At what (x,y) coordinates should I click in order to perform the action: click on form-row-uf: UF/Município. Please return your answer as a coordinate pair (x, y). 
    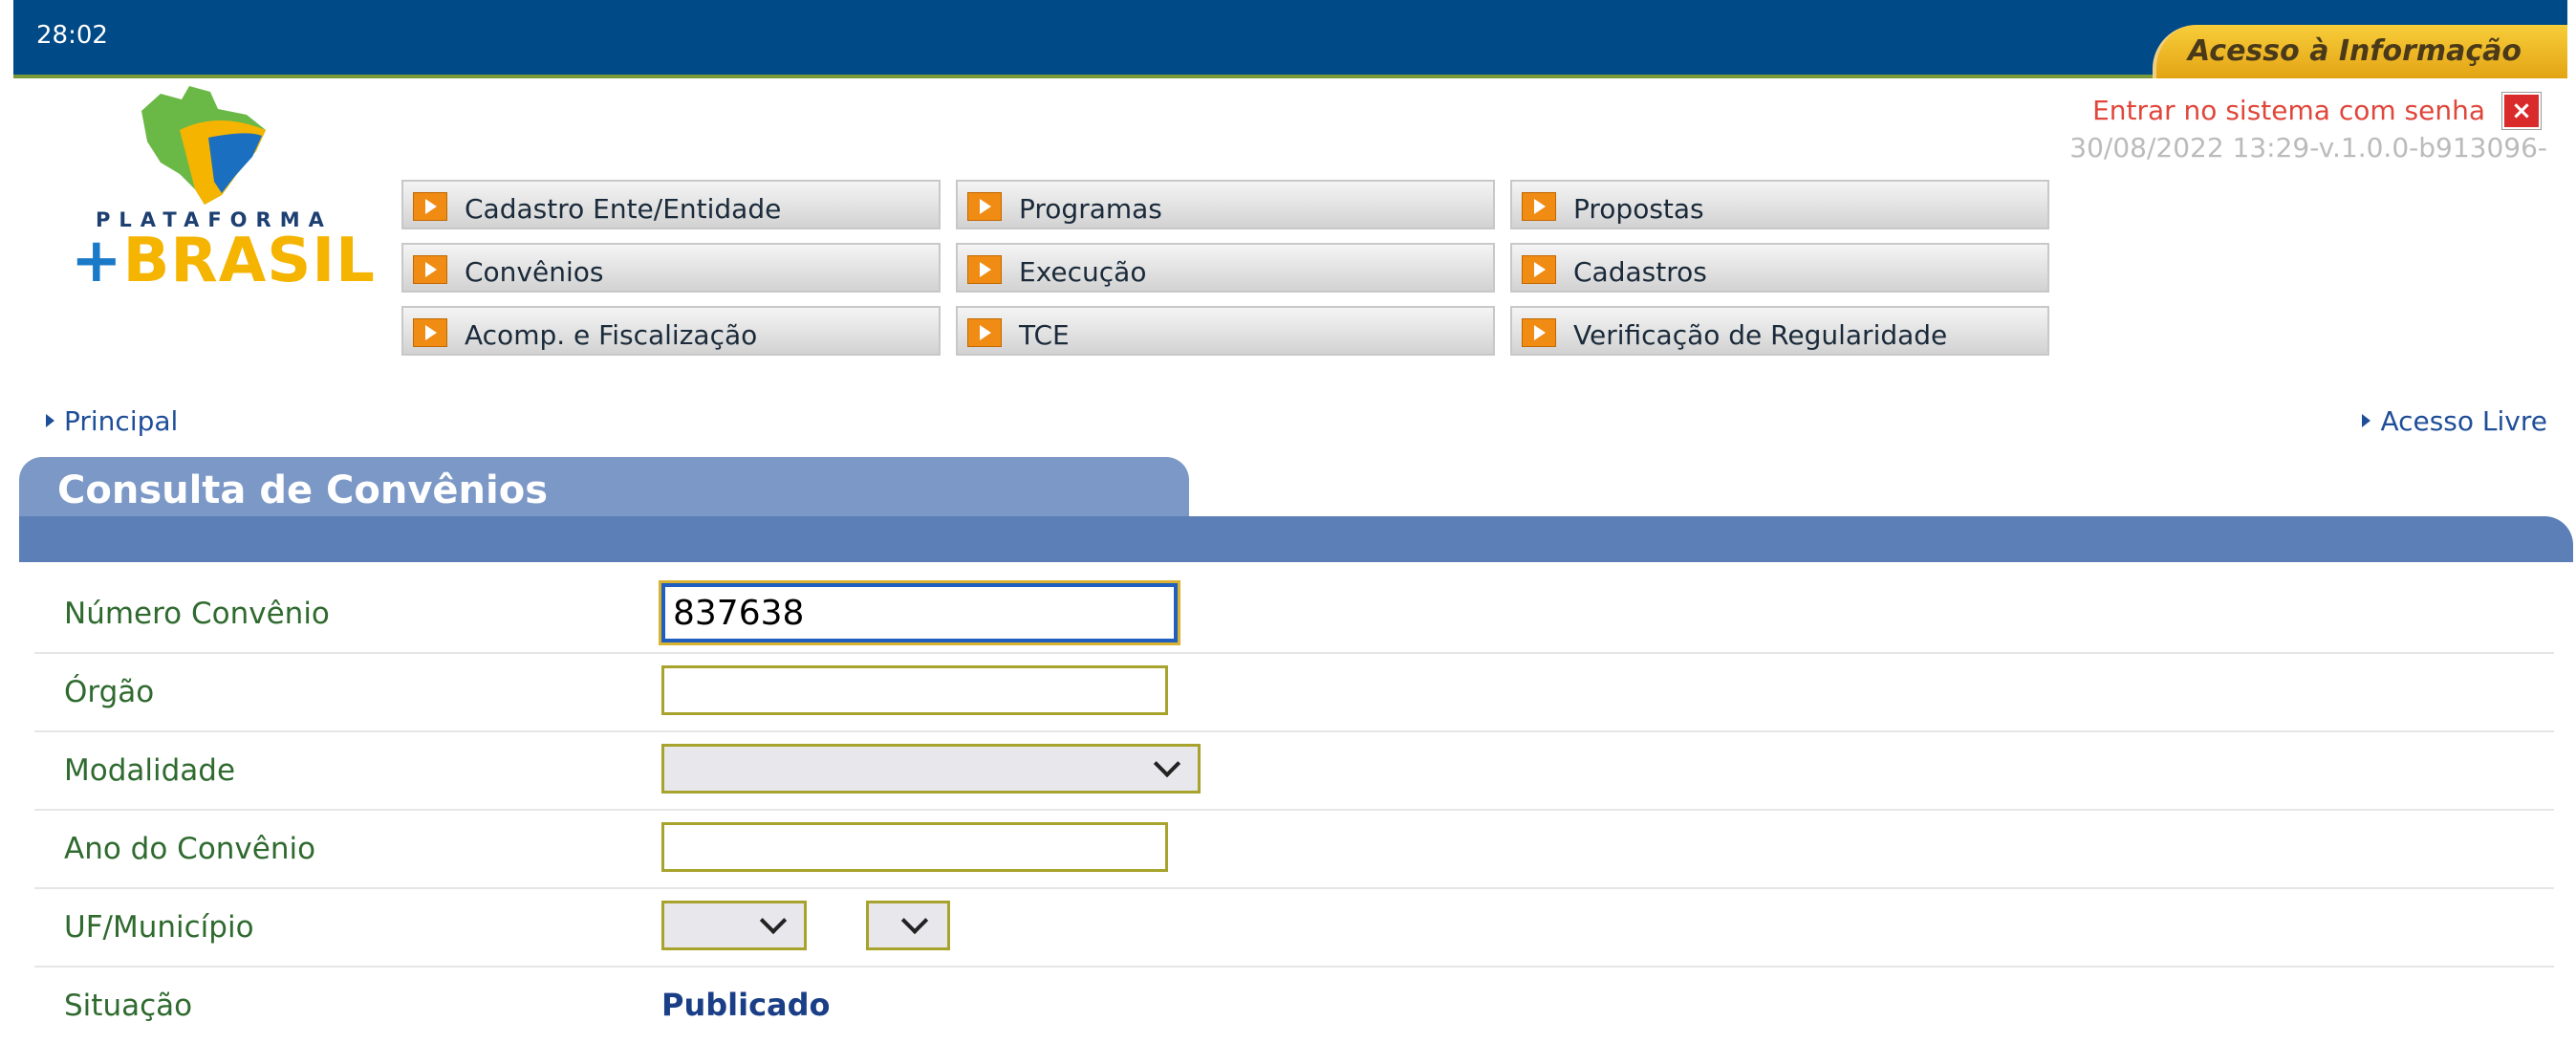
    Looking at the image, I should click on (1294, 927).